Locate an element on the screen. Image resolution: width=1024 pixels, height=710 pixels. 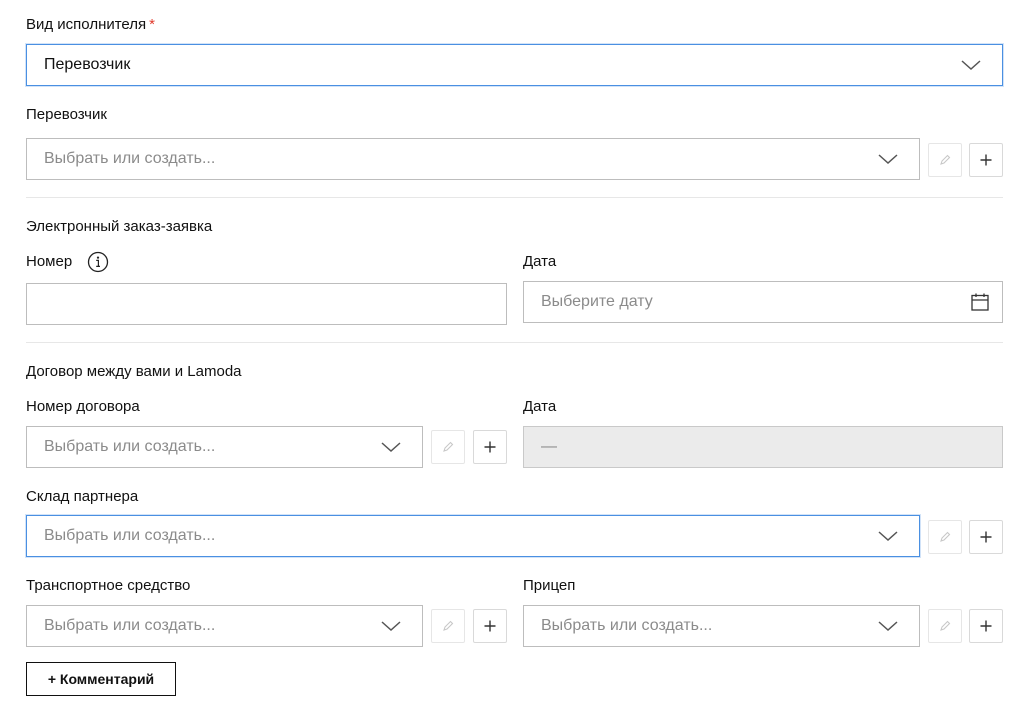
required-mark: * is located at coordinates (152, 24).